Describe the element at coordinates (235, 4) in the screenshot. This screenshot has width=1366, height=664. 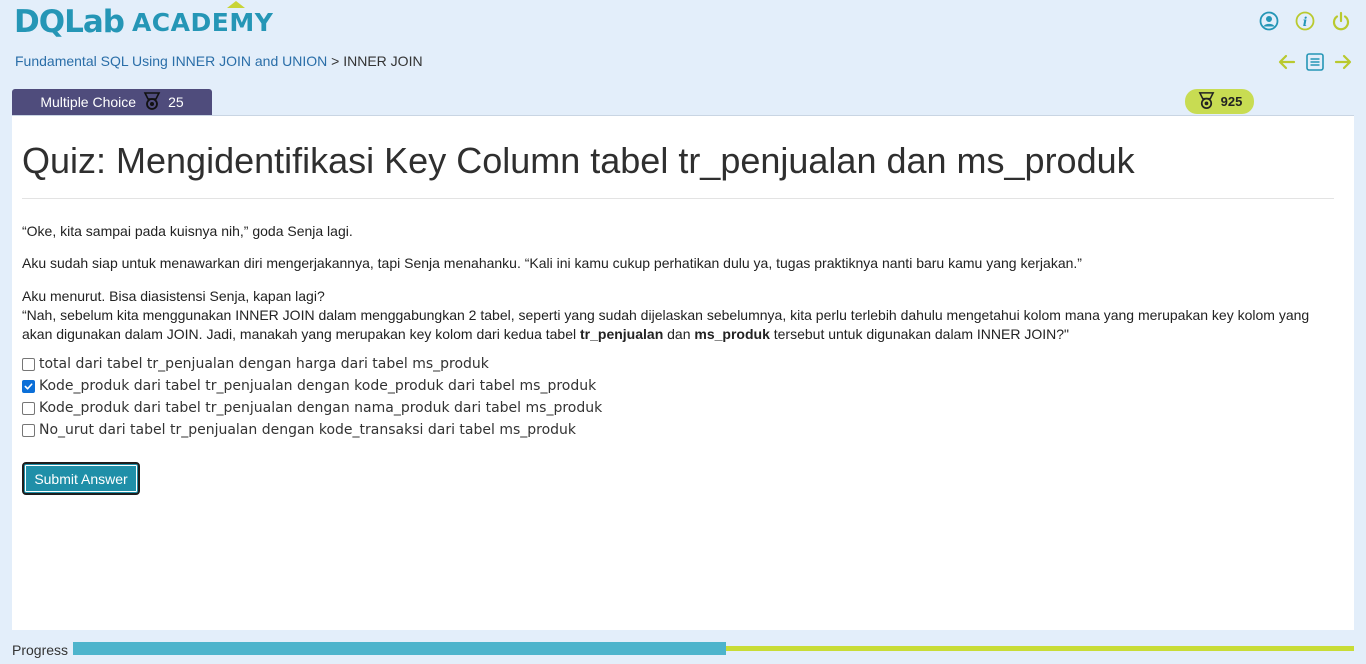
I see `graduation-cap-icon` at that location.